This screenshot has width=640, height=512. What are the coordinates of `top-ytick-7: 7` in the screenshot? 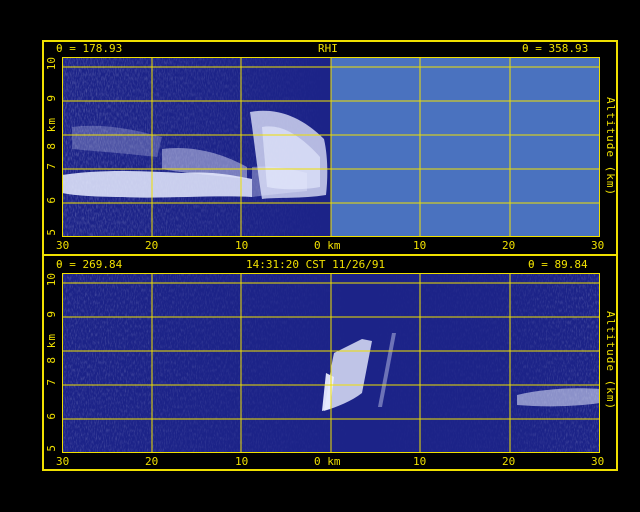 It's located at (51, 166).